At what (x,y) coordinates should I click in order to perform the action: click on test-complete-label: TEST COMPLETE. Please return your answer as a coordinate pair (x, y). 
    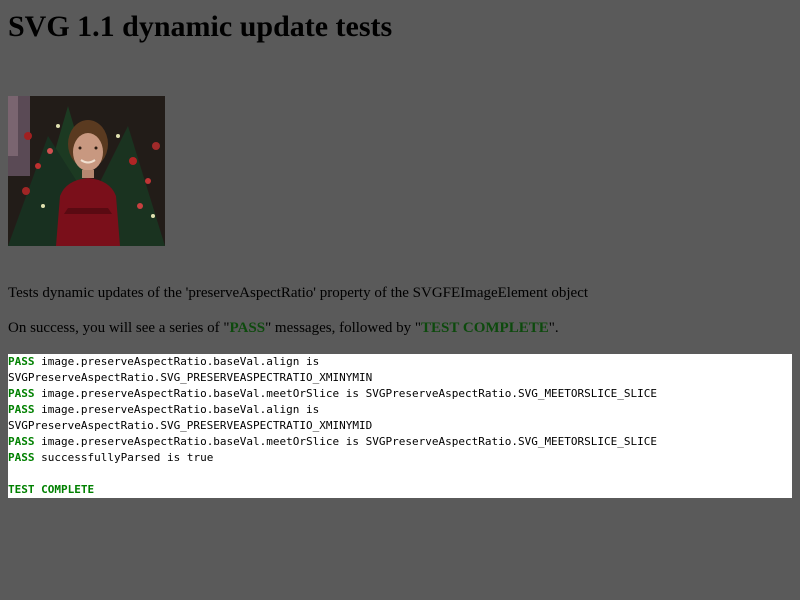
    Looking at the image, I should click on (51, 489).